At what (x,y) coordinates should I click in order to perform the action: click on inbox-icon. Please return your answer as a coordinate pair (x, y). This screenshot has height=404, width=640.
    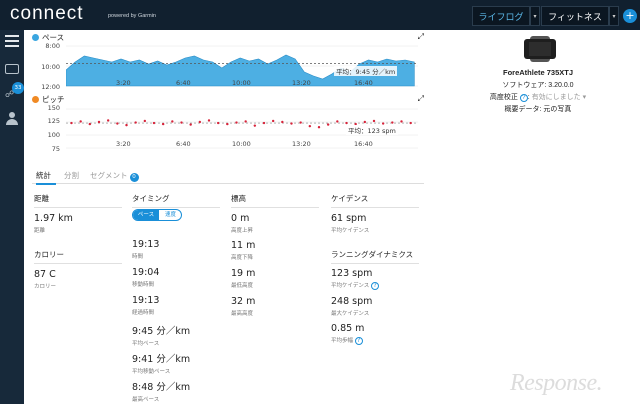
    Looking at the image, I should click on (12, 69).